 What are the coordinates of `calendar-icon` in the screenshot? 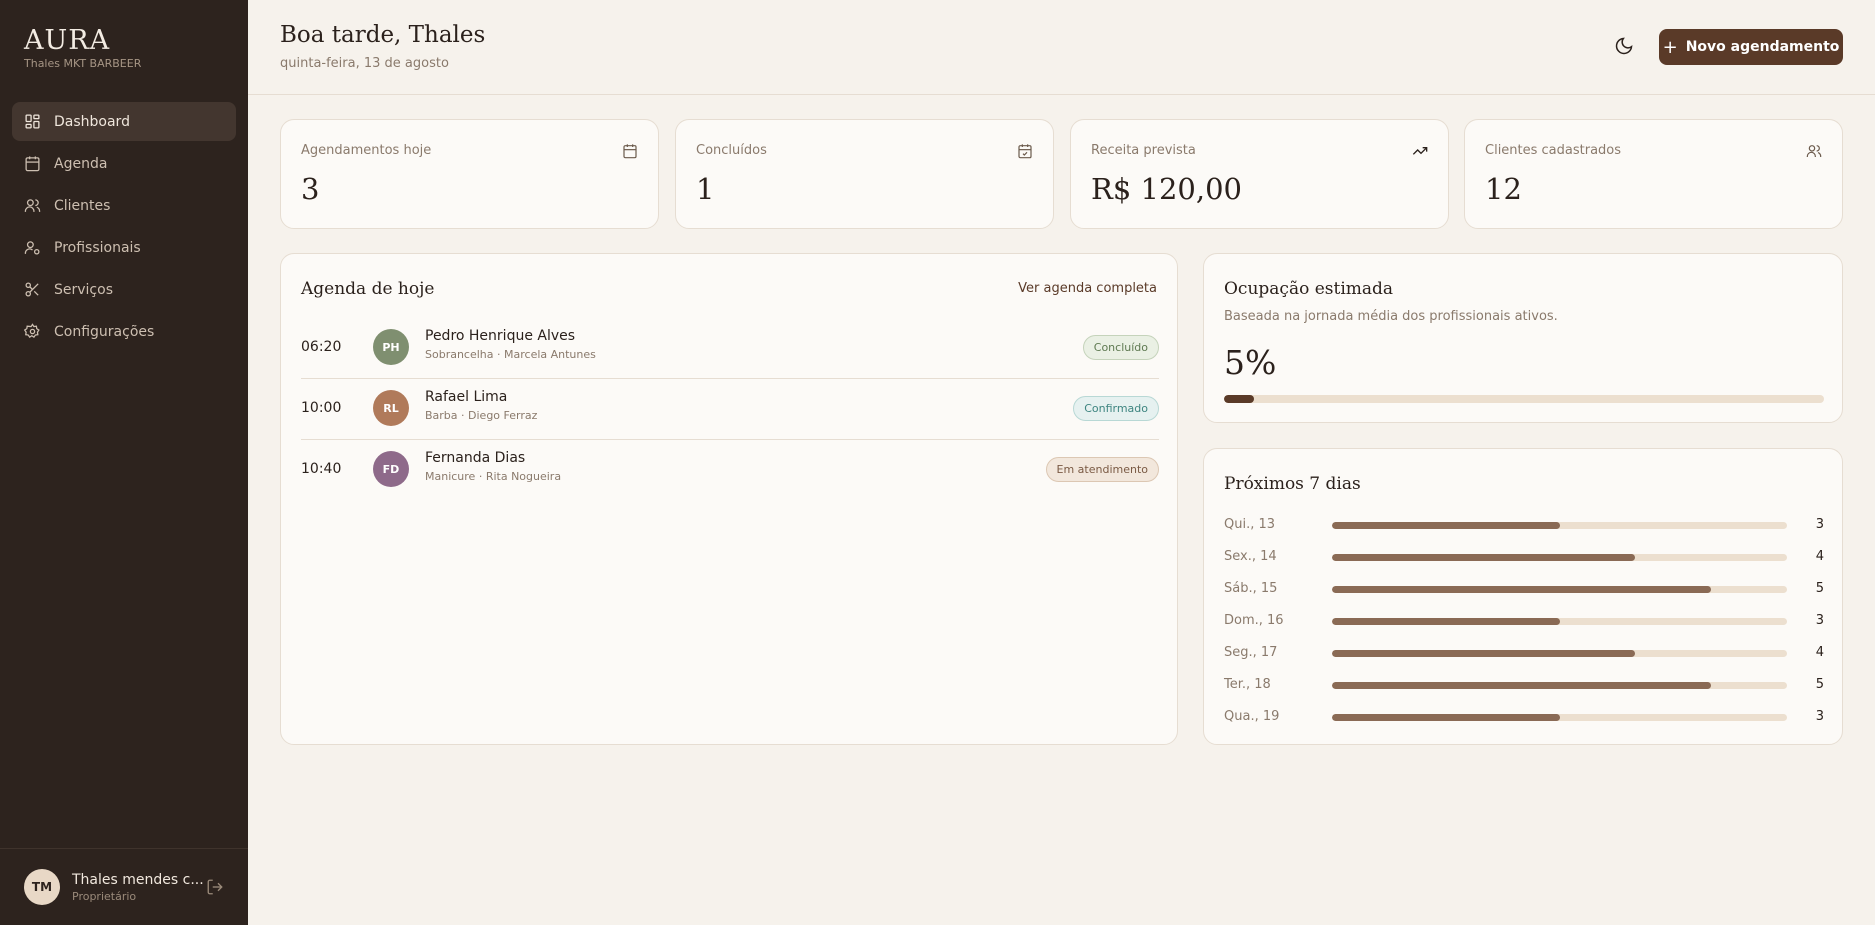 It's located at (630, 151).